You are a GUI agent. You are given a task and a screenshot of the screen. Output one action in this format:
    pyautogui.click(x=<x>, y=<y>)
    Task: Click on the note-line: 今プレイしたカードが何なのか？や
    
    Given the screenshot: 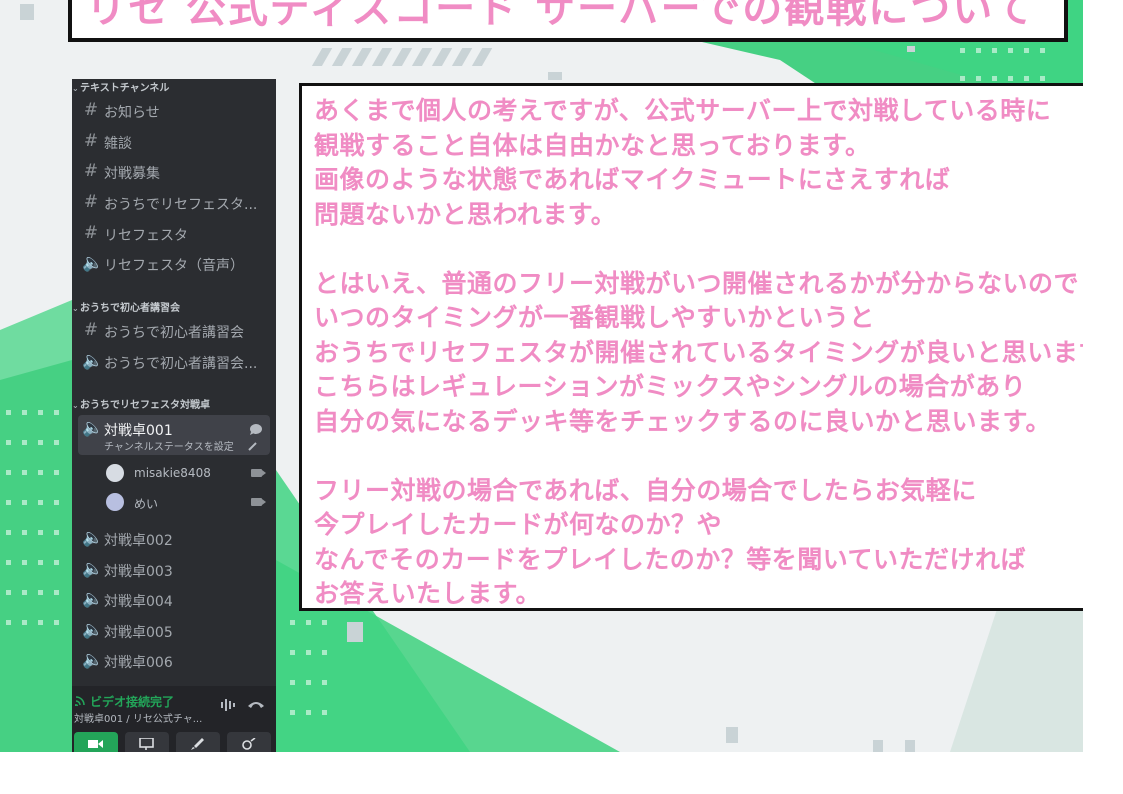 What is the action you would take?
    pyautogui.click(x=518, y=524)
    